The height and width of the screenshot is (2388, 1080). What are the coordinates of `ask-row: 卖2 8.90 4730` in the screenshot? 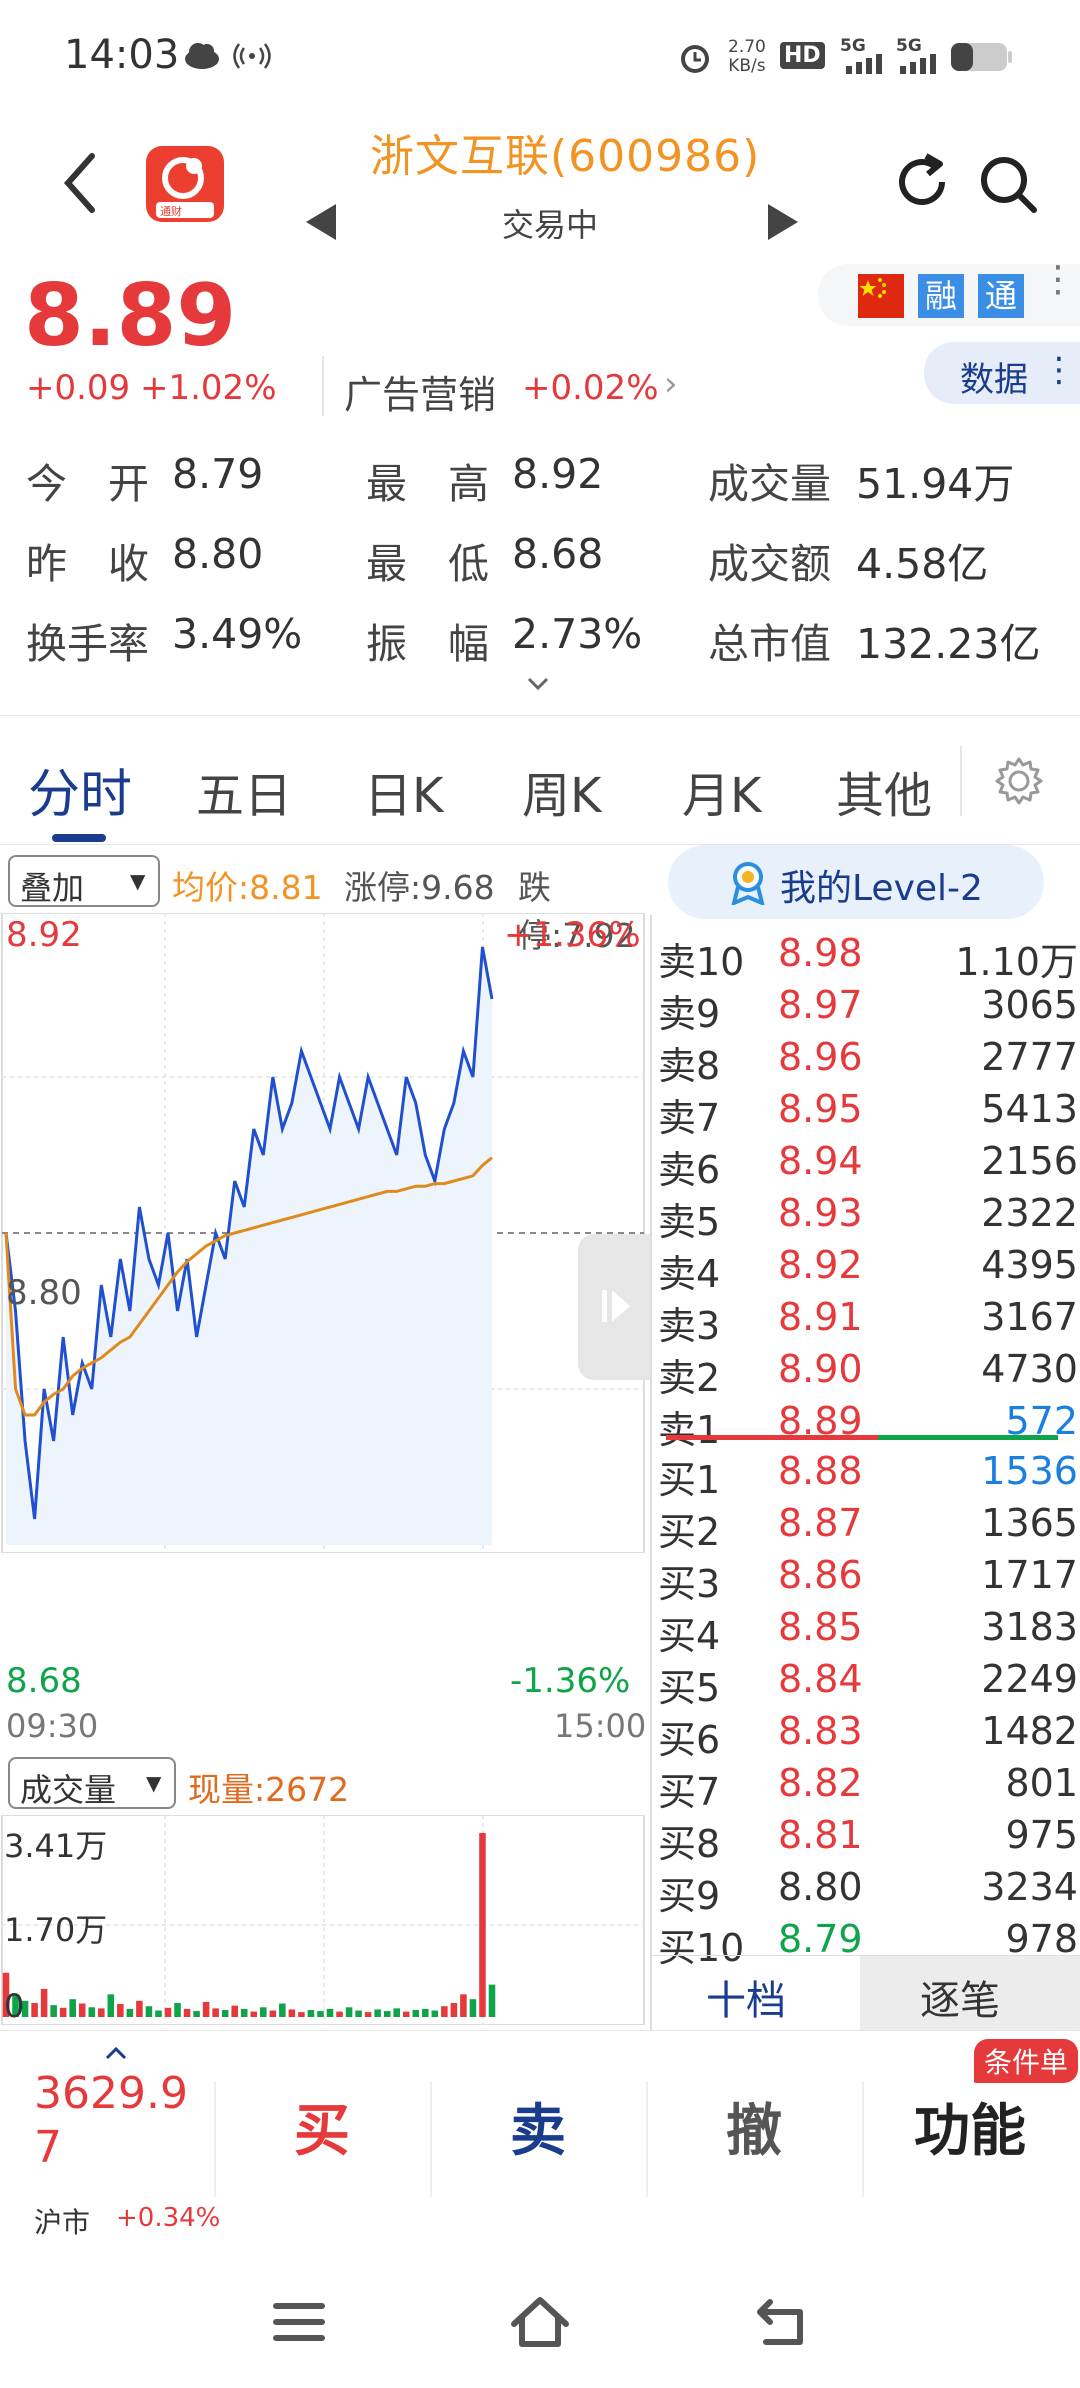 It's located at (868, 1371).